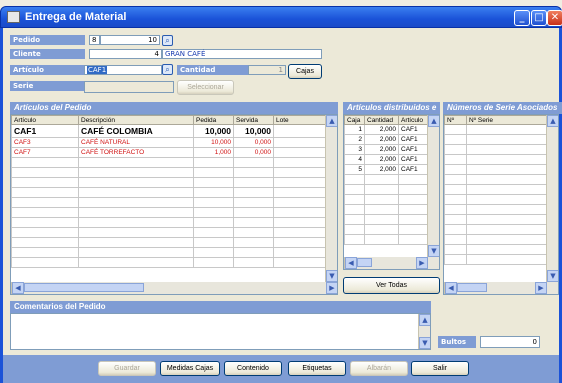 This screenshot has height=383, width=562. Describe the element at coordinates (354, 120) in the screenshot. I see `col-caja: Caja` at that location.